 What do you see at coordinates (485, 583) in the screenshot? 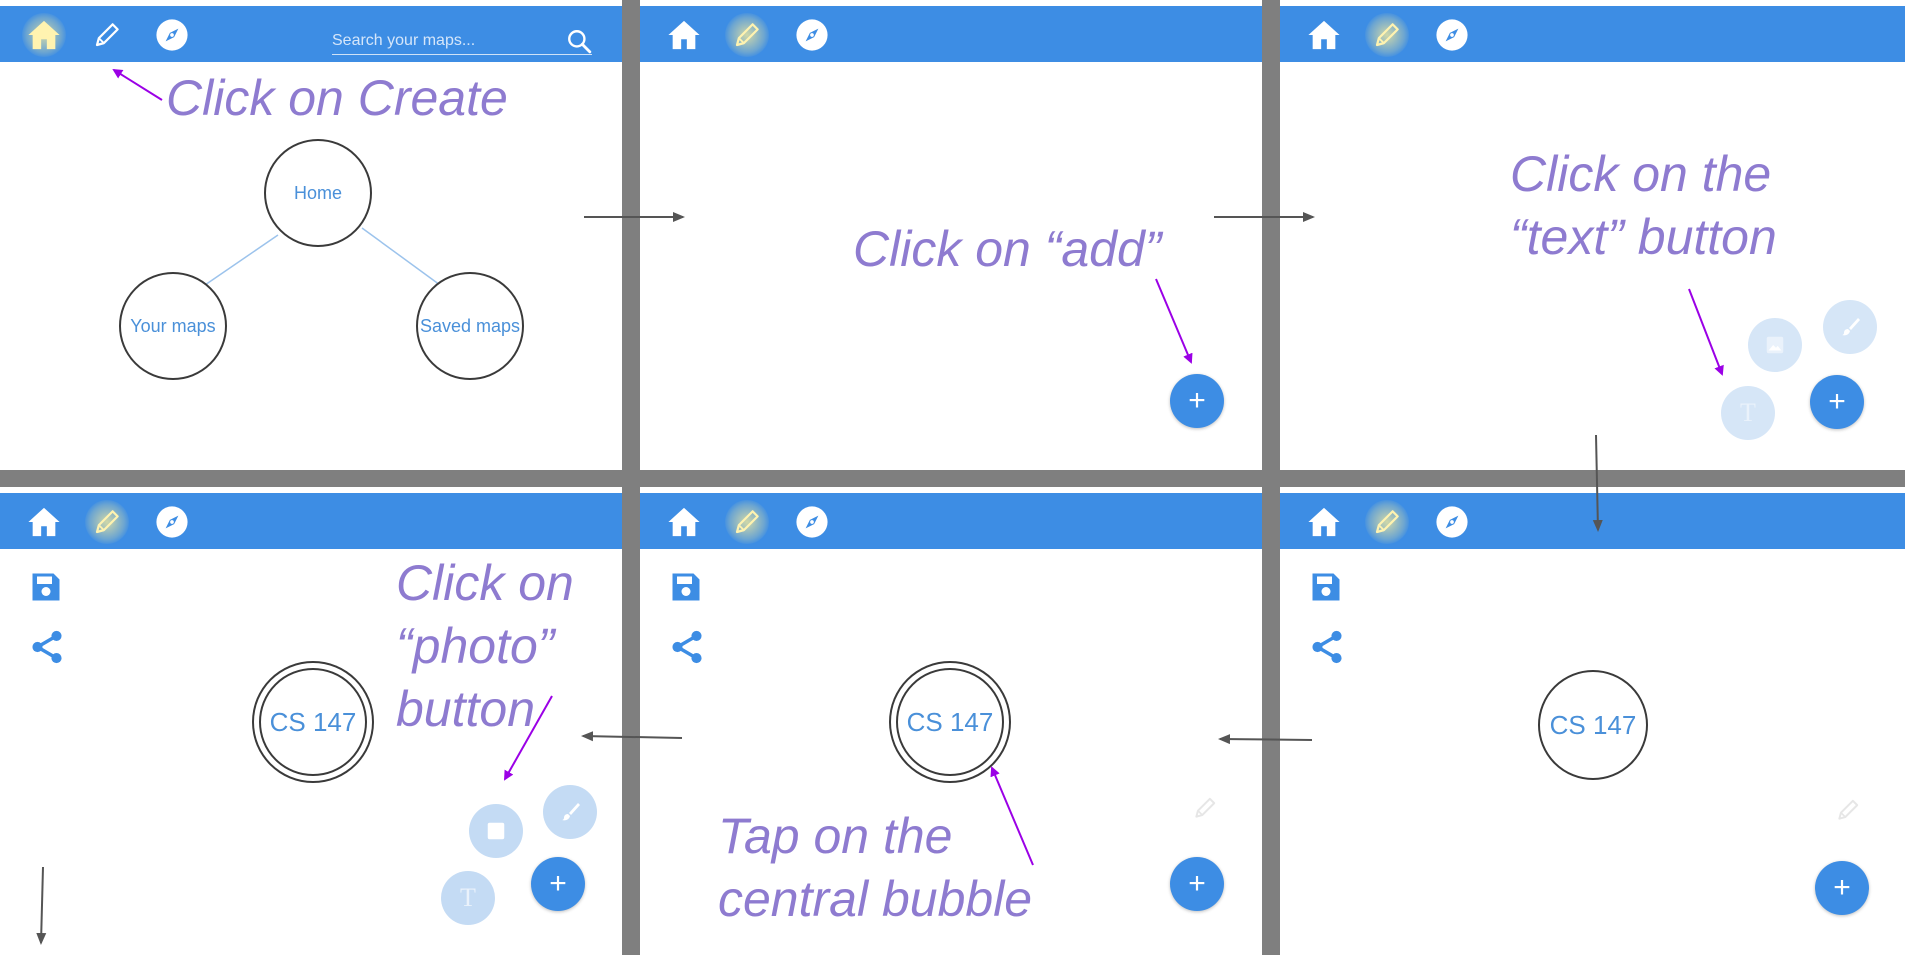
I see `instruction-photo-line1: Click on` at bounding box center [485, 583].